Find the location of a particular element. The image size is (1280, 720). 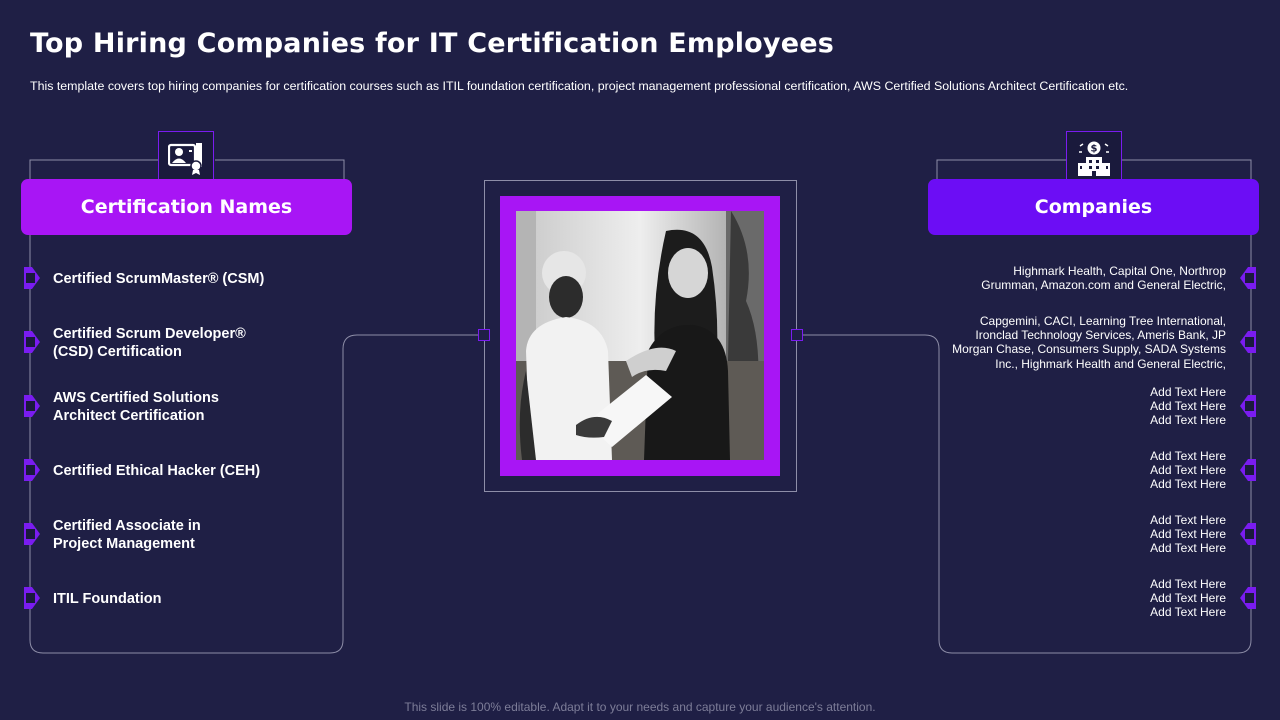

two-women-photo is located at coordinates (640, 335).